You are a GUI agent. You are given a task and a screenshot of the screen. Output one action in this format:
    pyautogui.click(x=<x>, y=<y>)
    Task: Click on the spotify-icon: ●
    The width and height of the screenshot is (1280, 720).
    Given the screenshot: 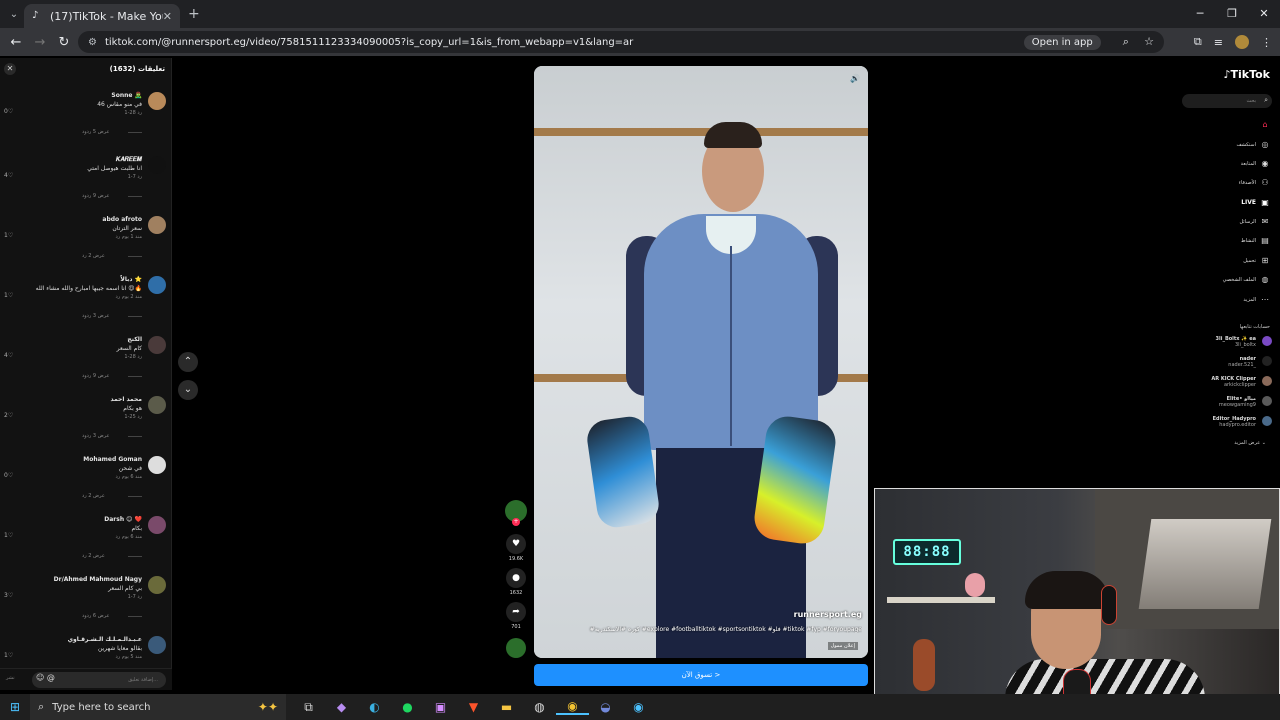 What is the action you would take?
    pyautogui.click(x=407, y=707)
    